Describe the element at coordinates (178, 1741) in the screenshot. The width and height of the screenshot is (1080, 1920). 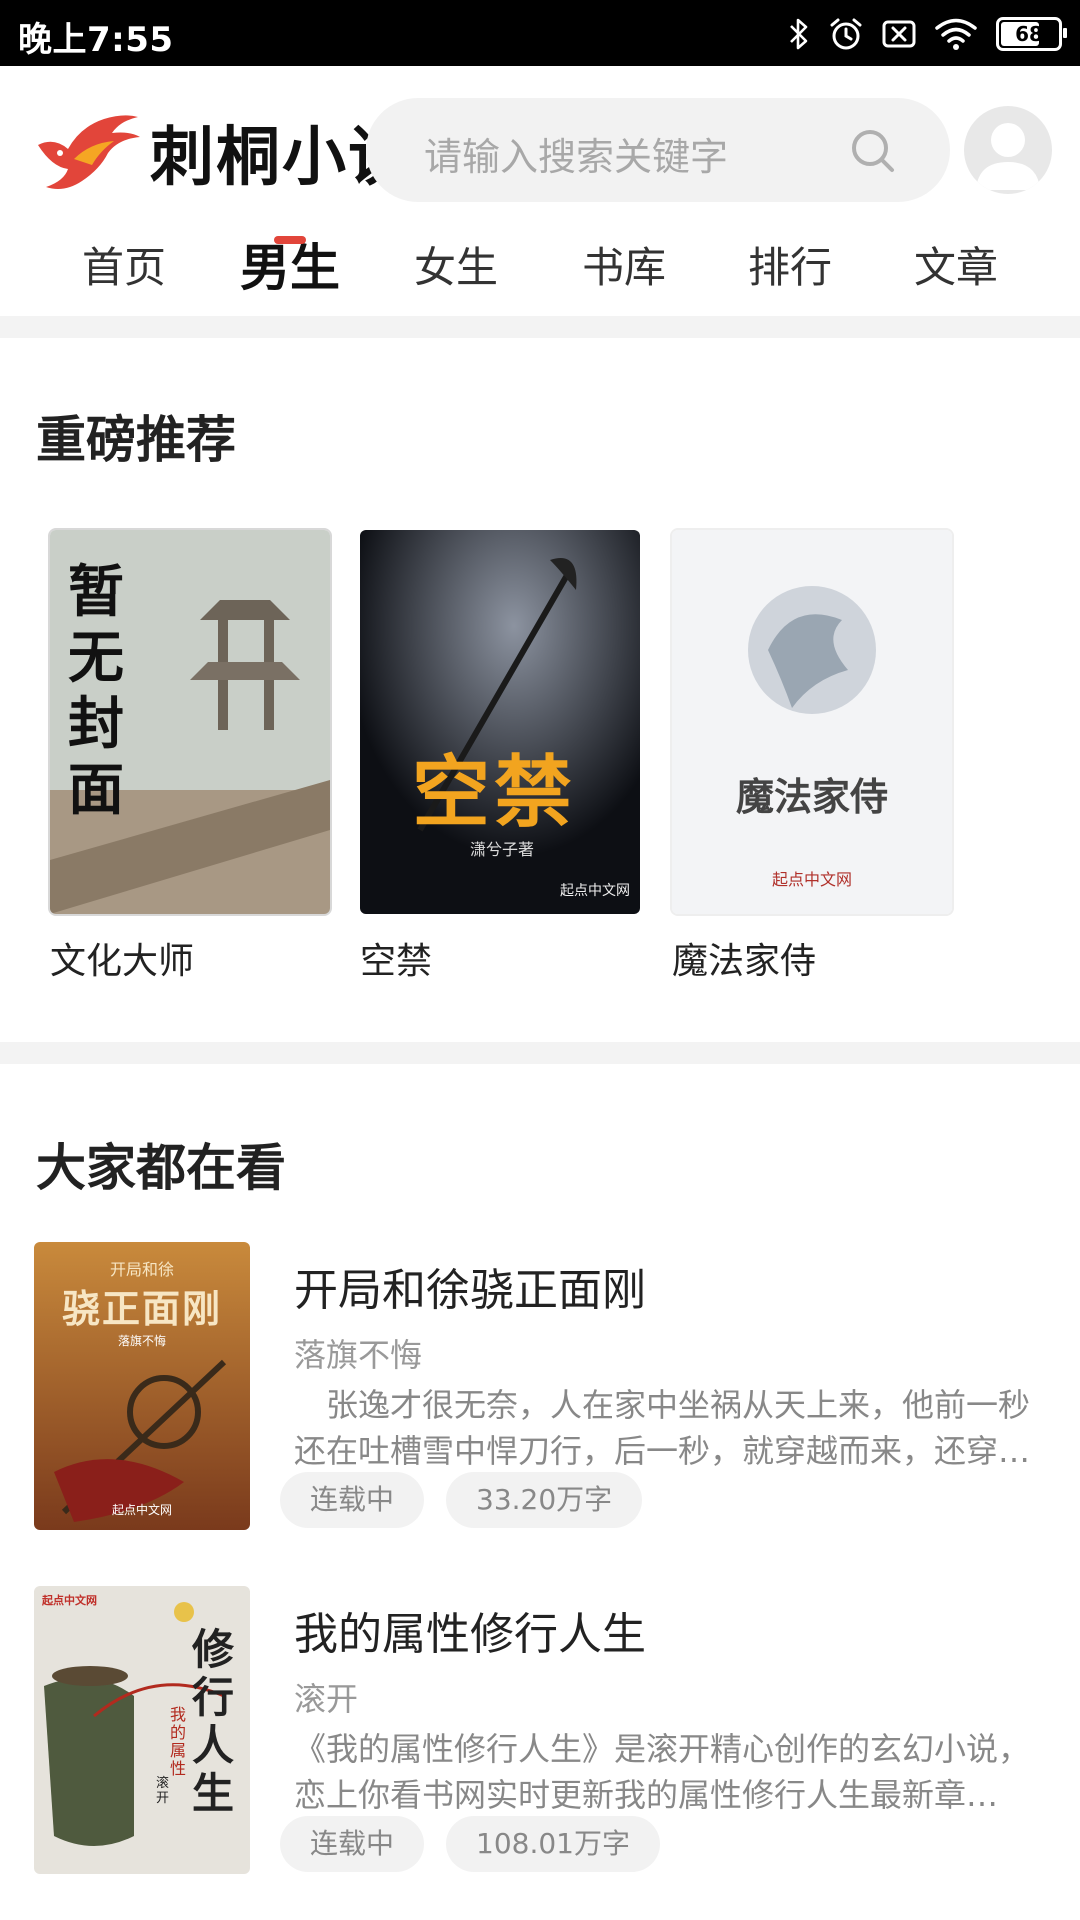
I see `cover-subtitle-text: 我的属性` at that location.